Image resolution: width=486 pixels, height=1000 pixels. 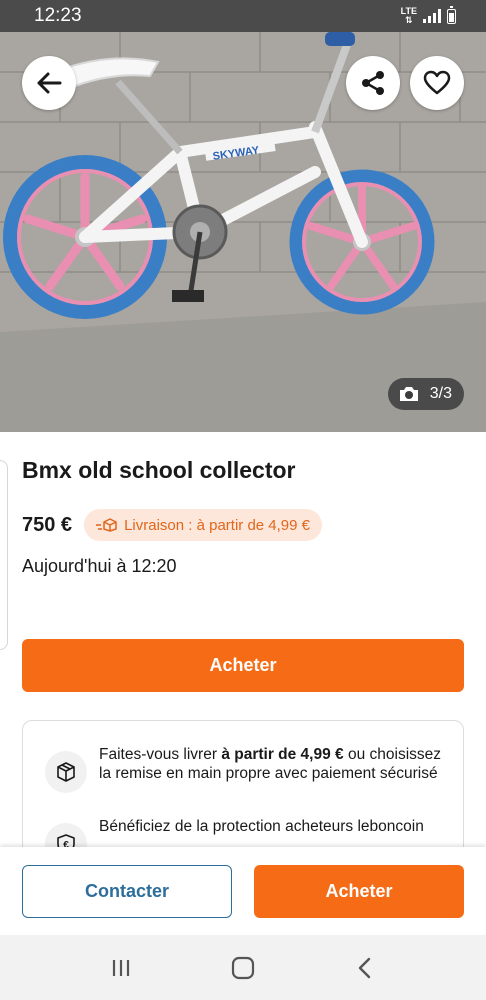 I want to click on battery-icon, so click(x=451, y=14).